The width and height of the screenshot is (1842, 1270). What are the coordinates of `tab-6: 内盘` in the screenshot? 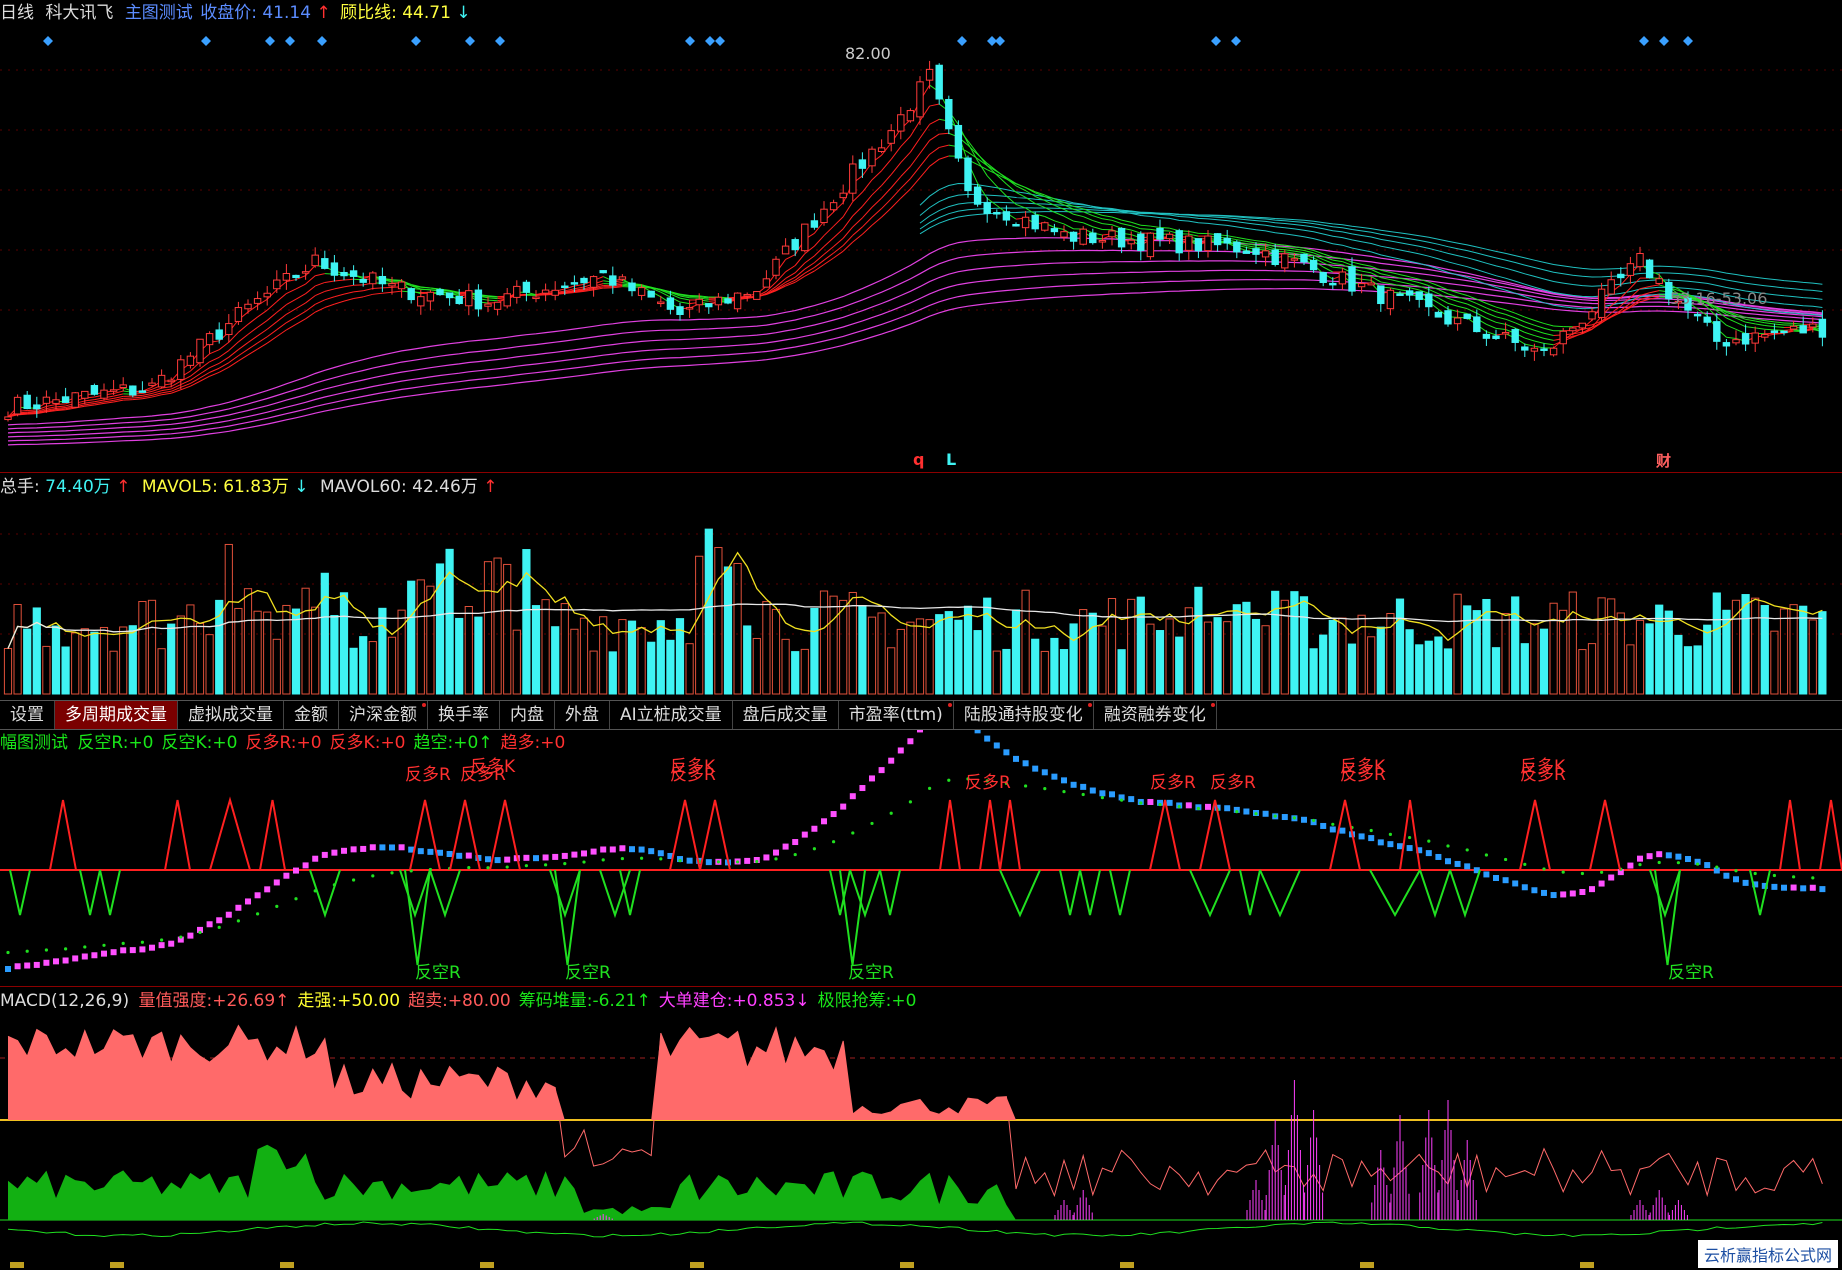 It's located at (527, 715).